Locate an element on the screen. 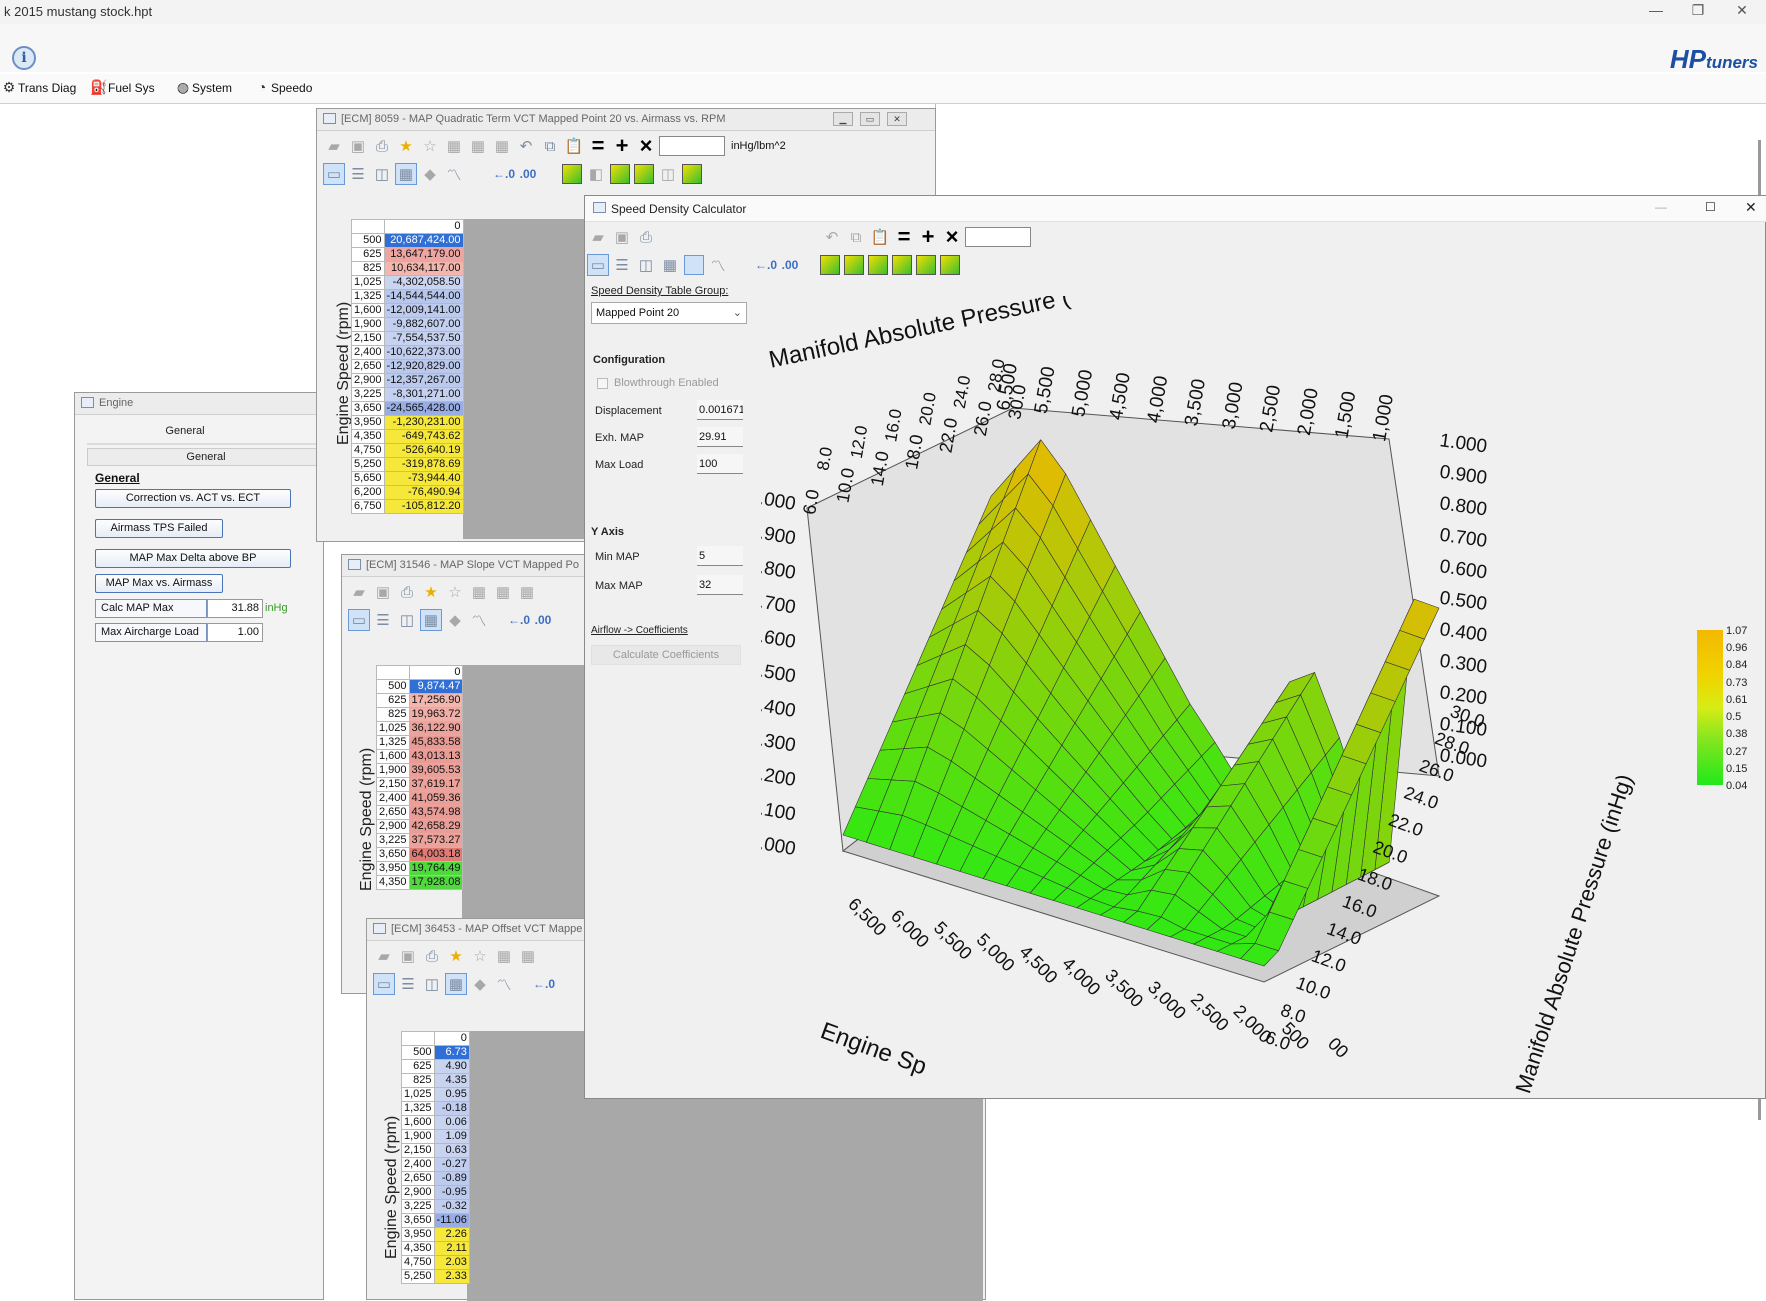 This screenshot has width=1766, height=1301. save-icon: ▣ is located at coordinates (383, 592).